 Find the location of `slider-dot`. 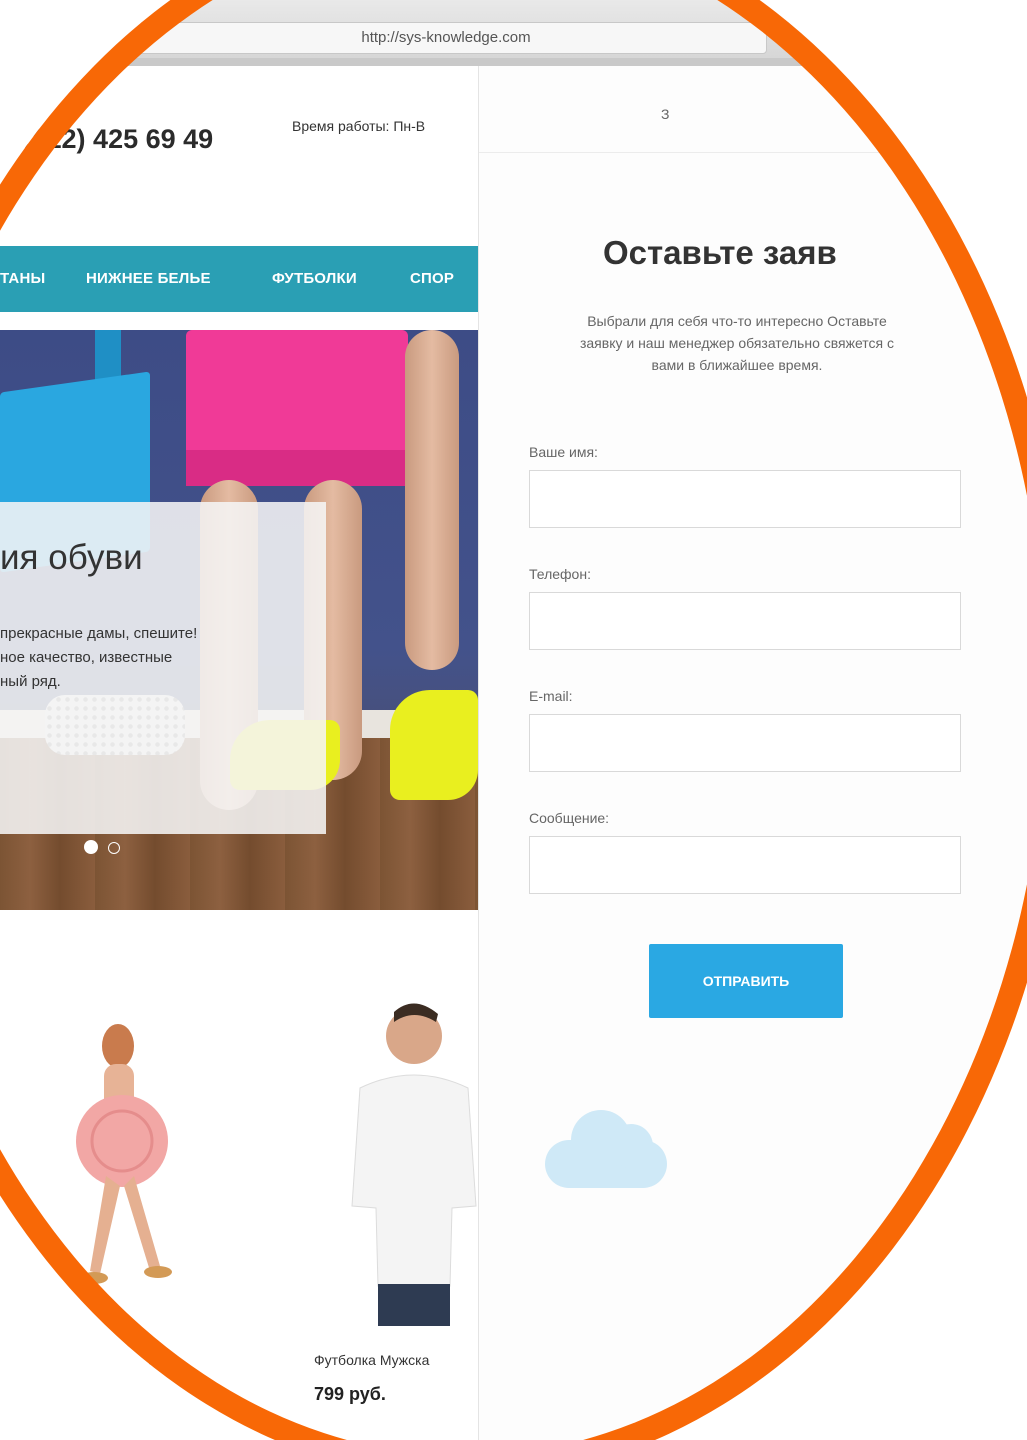

slider-dot is located at coordinates (114, 848).